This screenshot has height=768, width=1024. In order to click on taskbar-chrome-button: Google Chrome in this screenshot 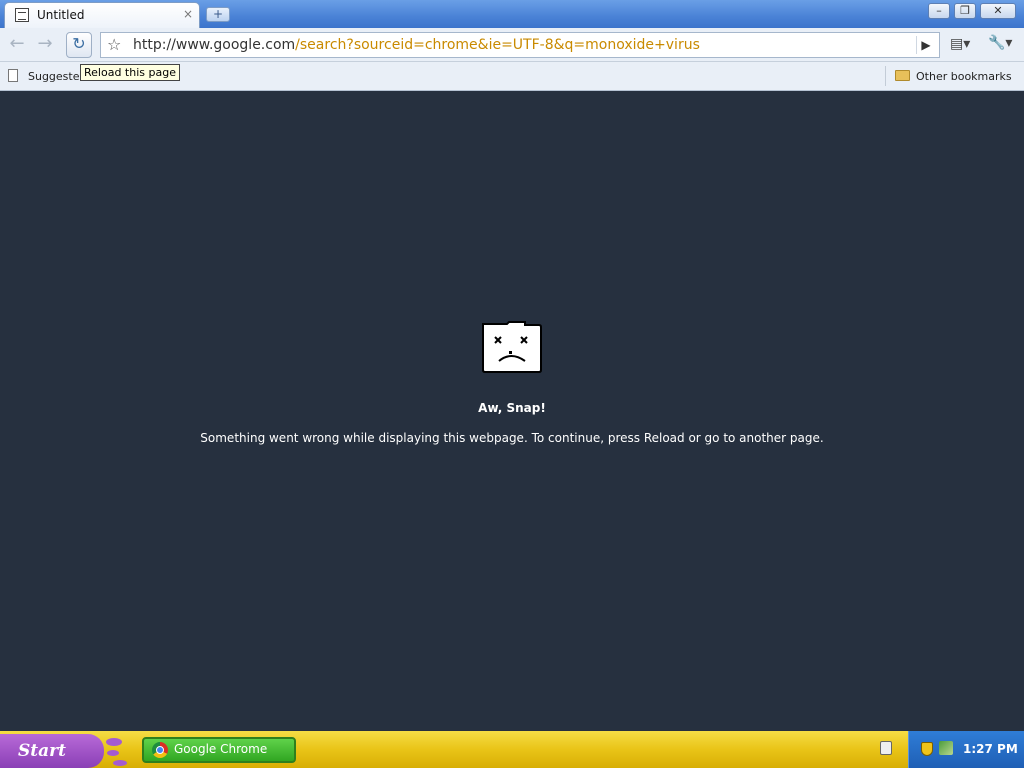, I will do `click(219, 750)`.